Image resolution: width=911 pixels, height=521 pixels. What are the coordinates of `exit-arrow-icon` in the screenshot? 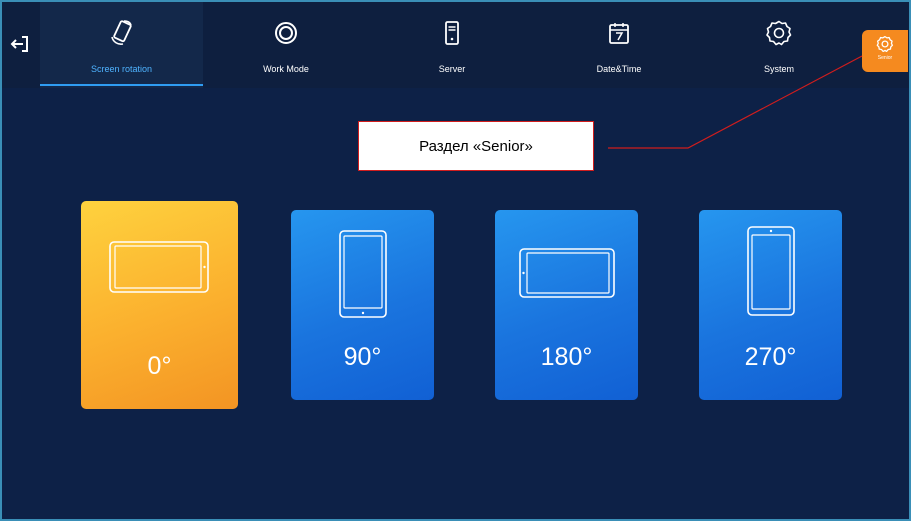 It's located at (20, 44).